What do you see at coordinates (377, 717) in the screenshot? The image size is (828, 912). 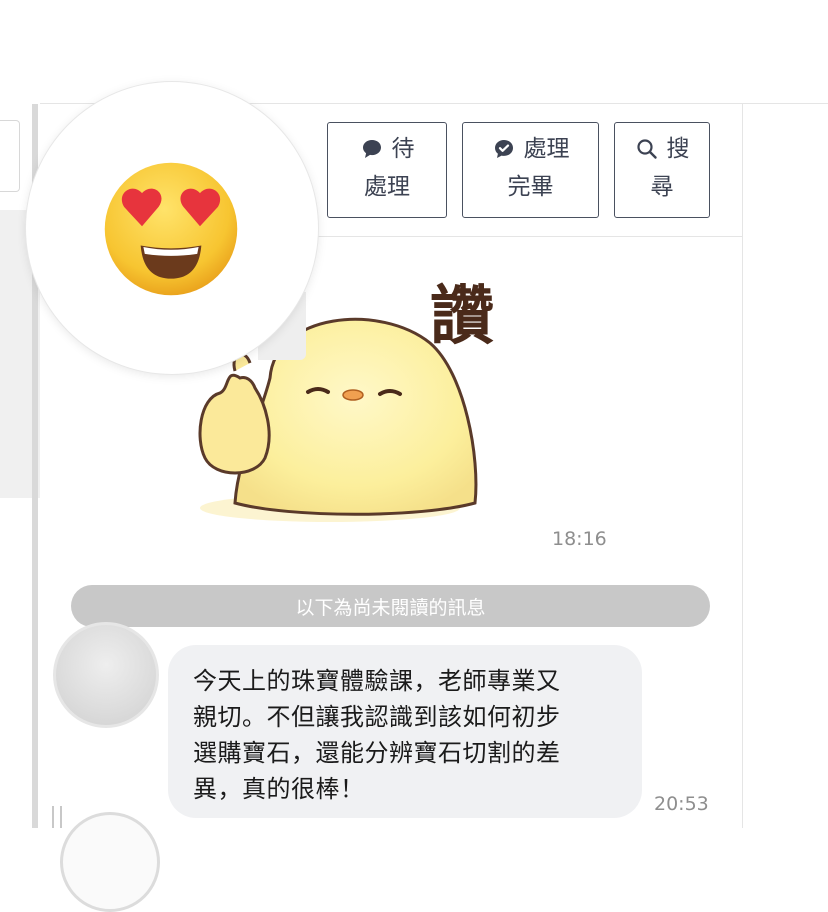 I see `message-line: 親切。不但讓我認識到該如何初步` at bounding box center [377, 717].